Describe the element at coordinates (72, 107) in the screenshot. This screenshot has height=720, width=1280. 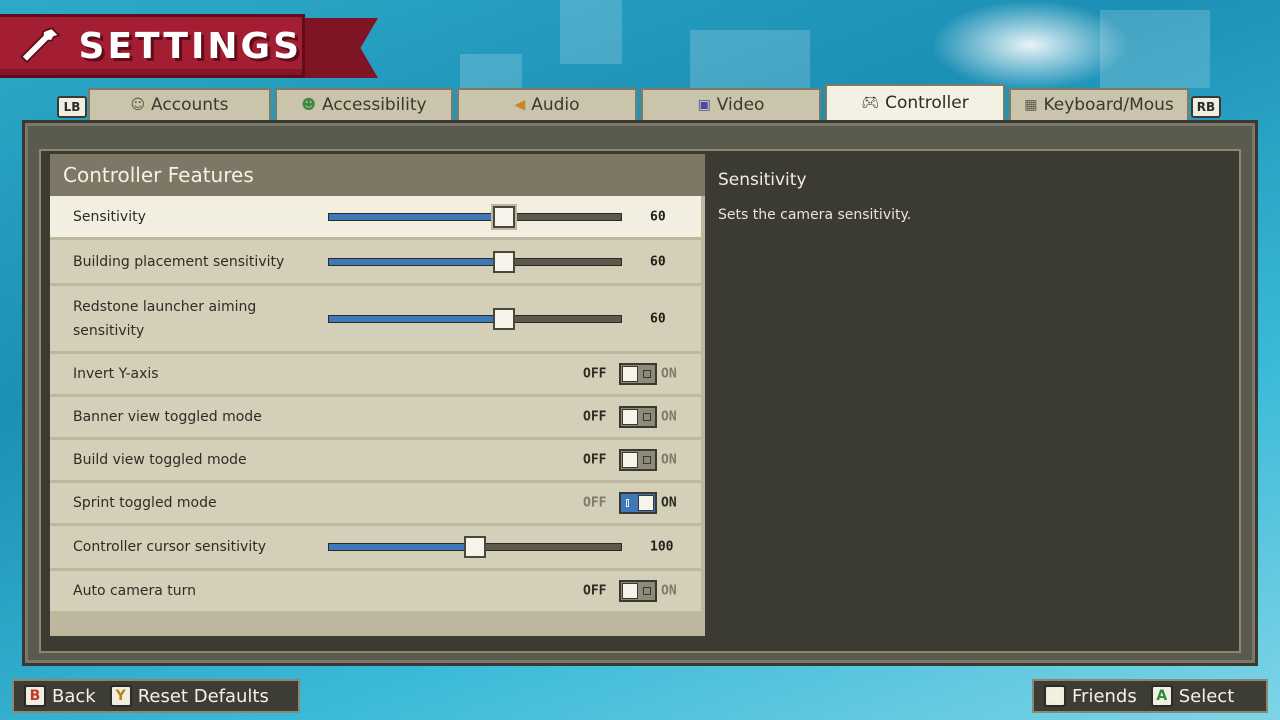
I see `left-bumper-hint: LB` at that location.